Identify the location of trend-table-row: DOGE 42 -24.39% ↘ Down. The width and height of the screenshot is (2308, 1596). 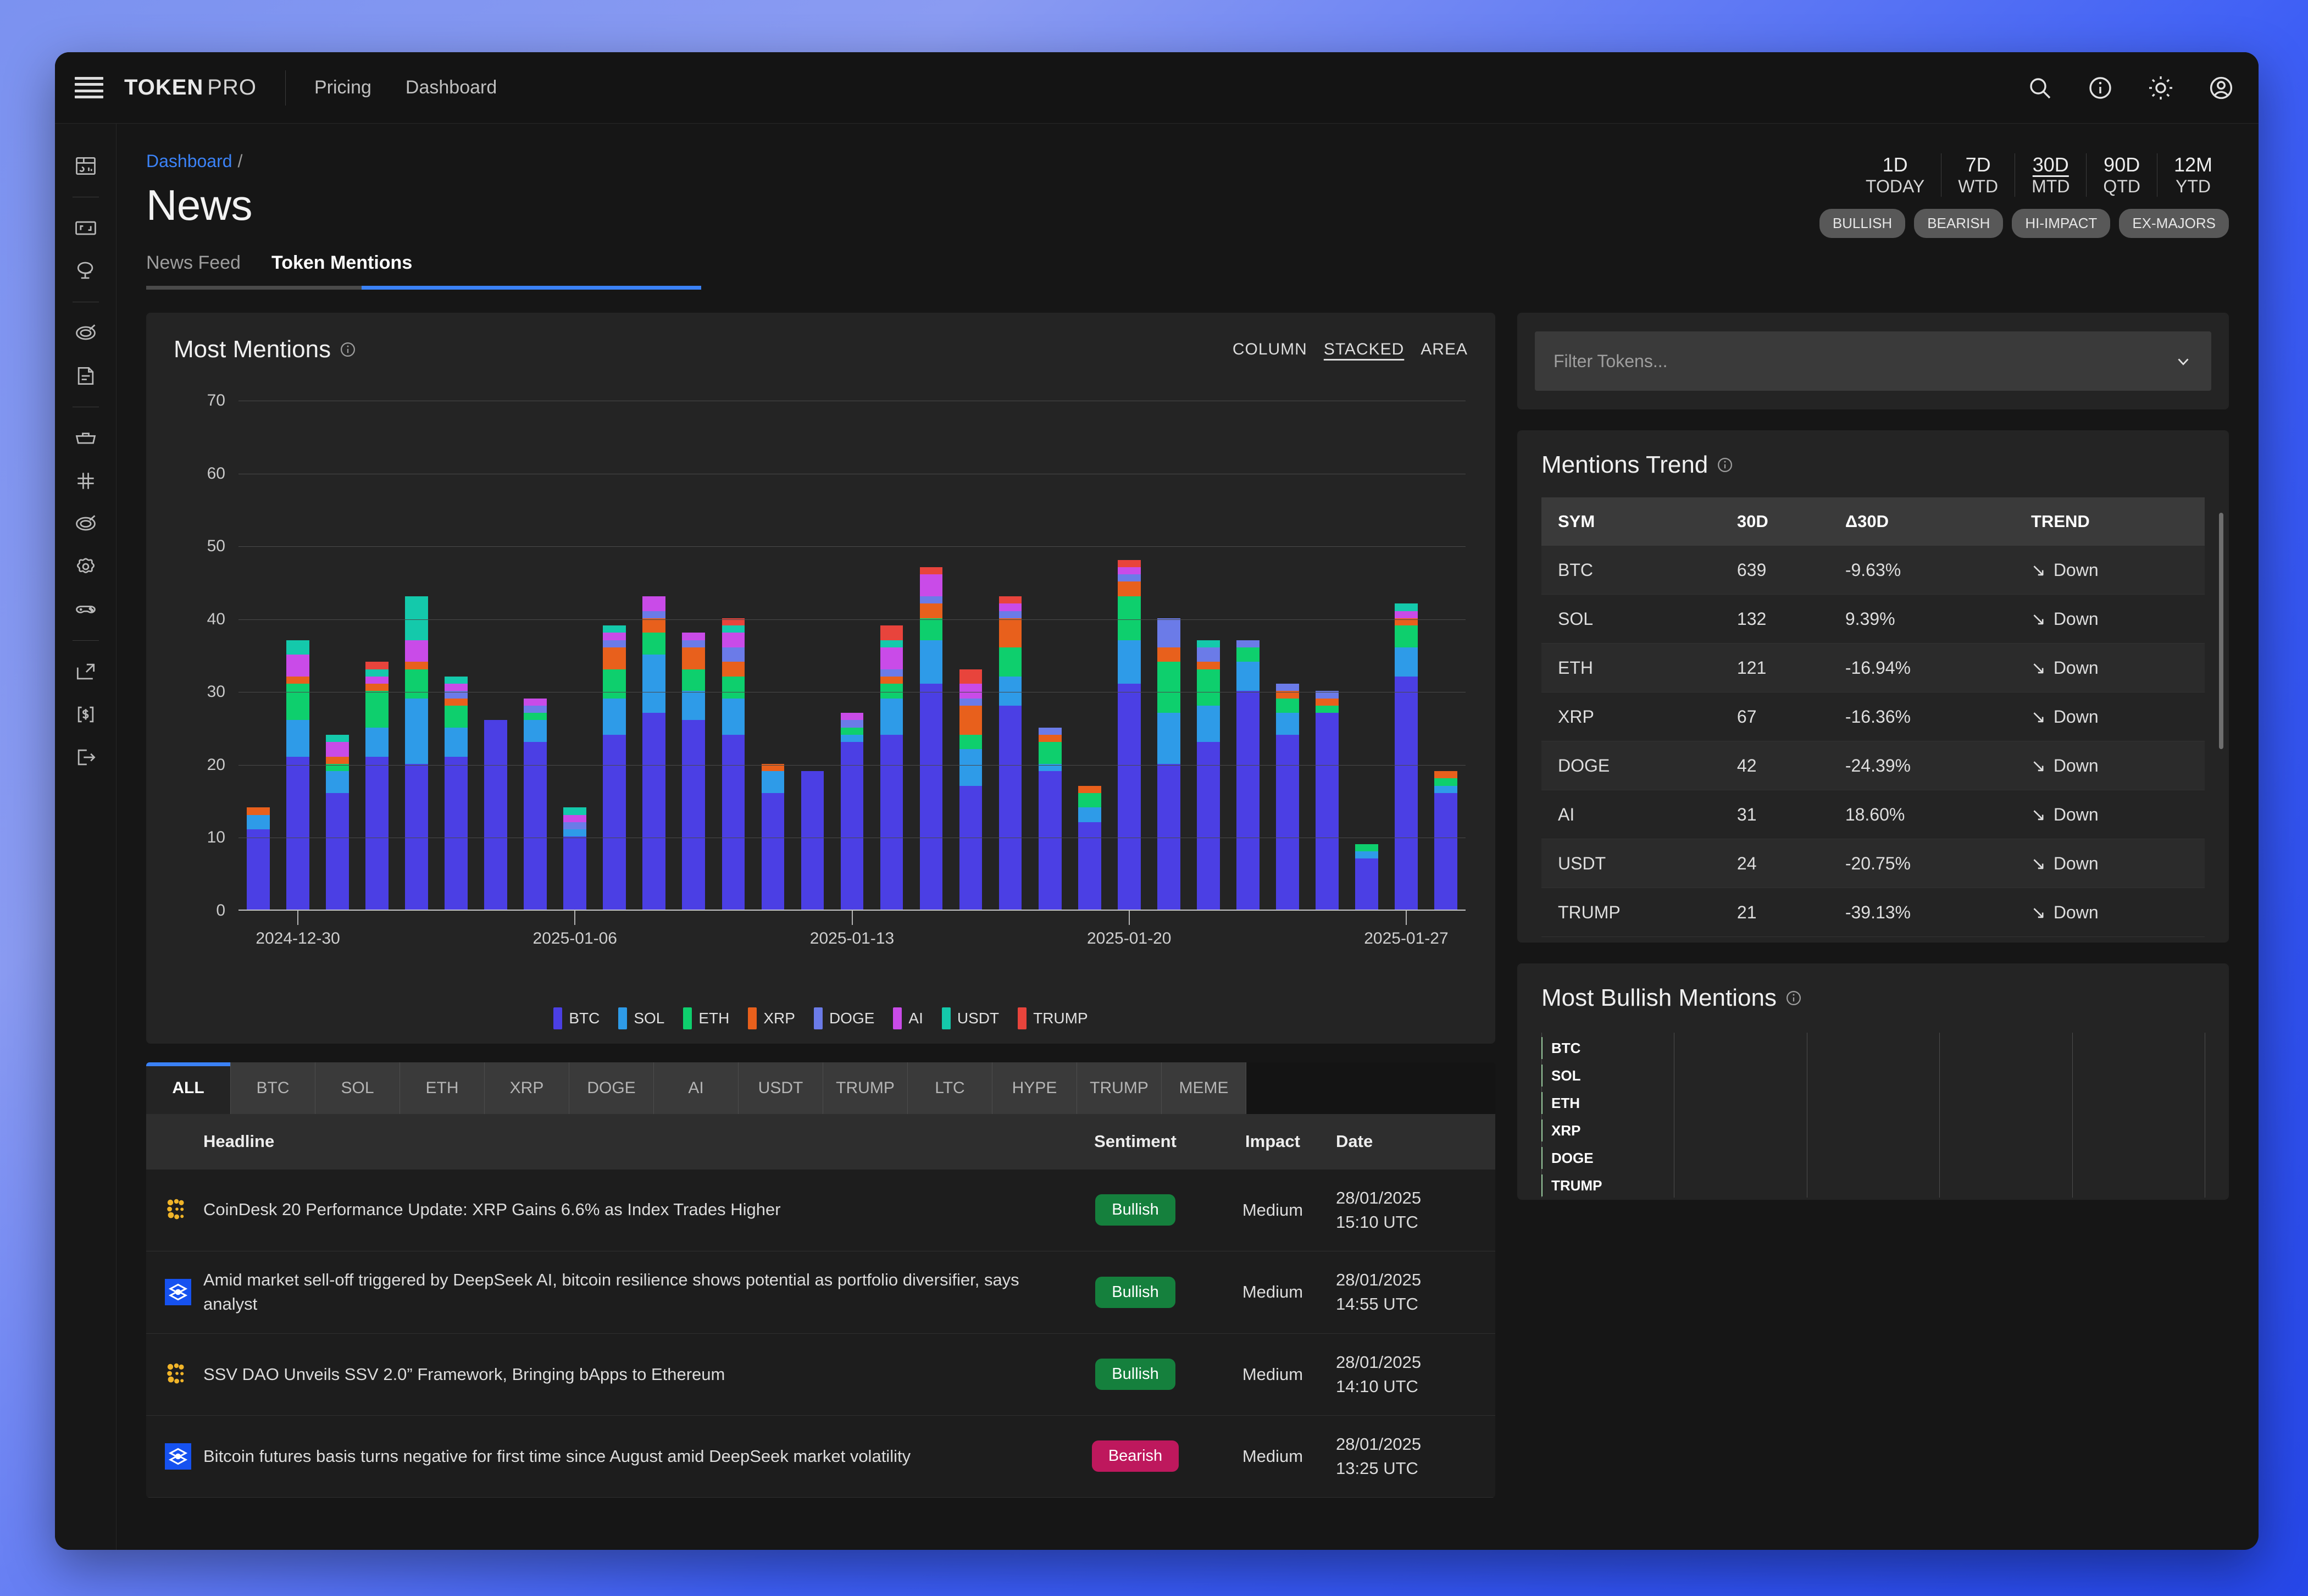
(1873, 765).